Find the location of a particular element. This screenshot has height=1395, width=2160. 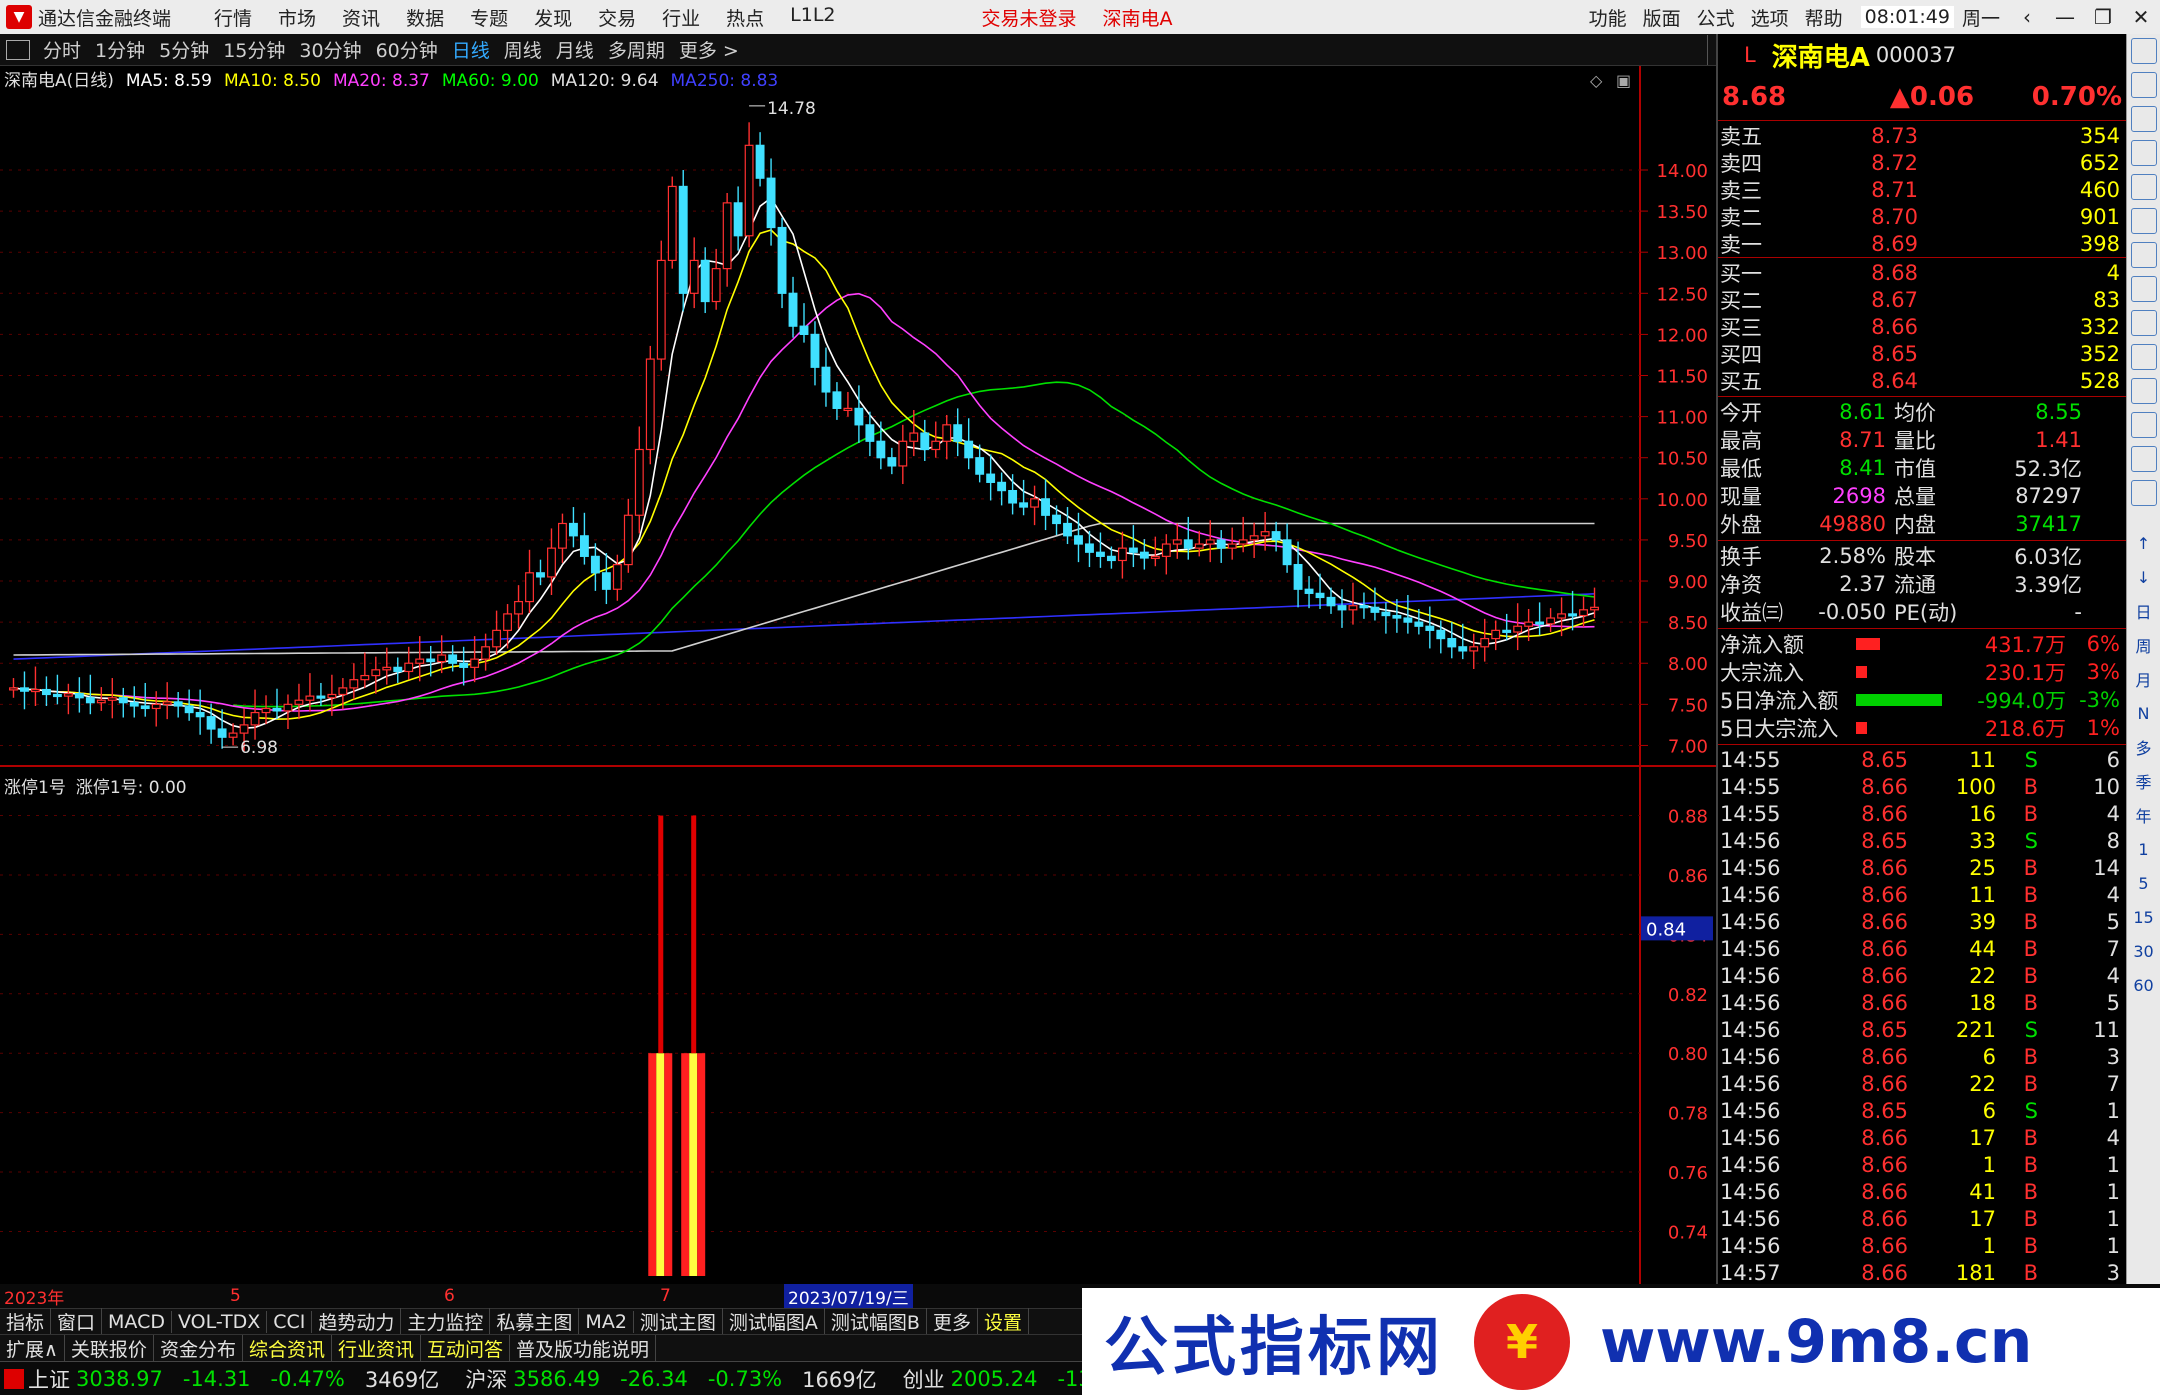

info-tab: 扩展∧ is located at coordinates (32, 1348).